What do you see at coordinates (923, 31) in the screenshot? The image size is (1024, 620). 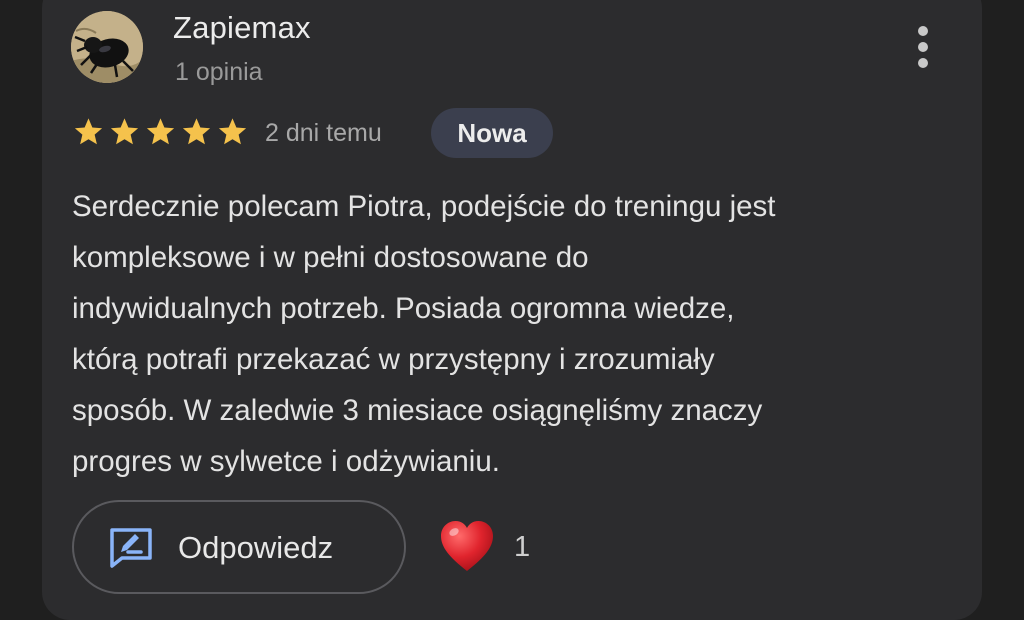 I see `more-vertical-icon` at bounding box center [923, 31].